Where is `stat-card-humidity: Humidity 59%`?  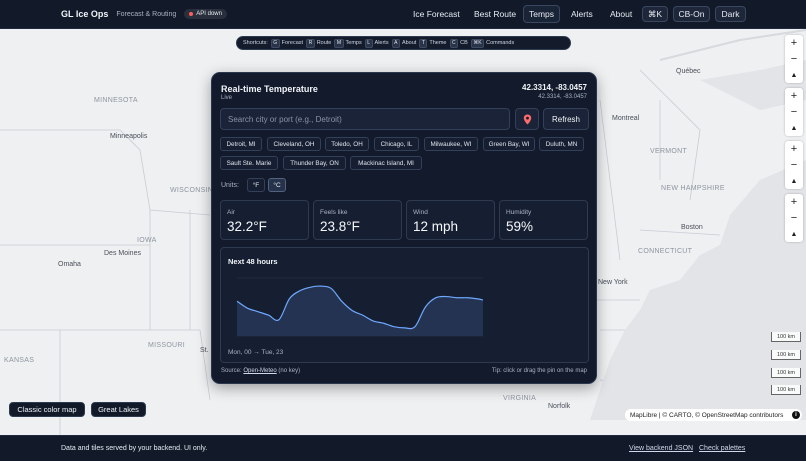
stat-card-humidity: Humidity 59% is located at coordinates (543, 220).